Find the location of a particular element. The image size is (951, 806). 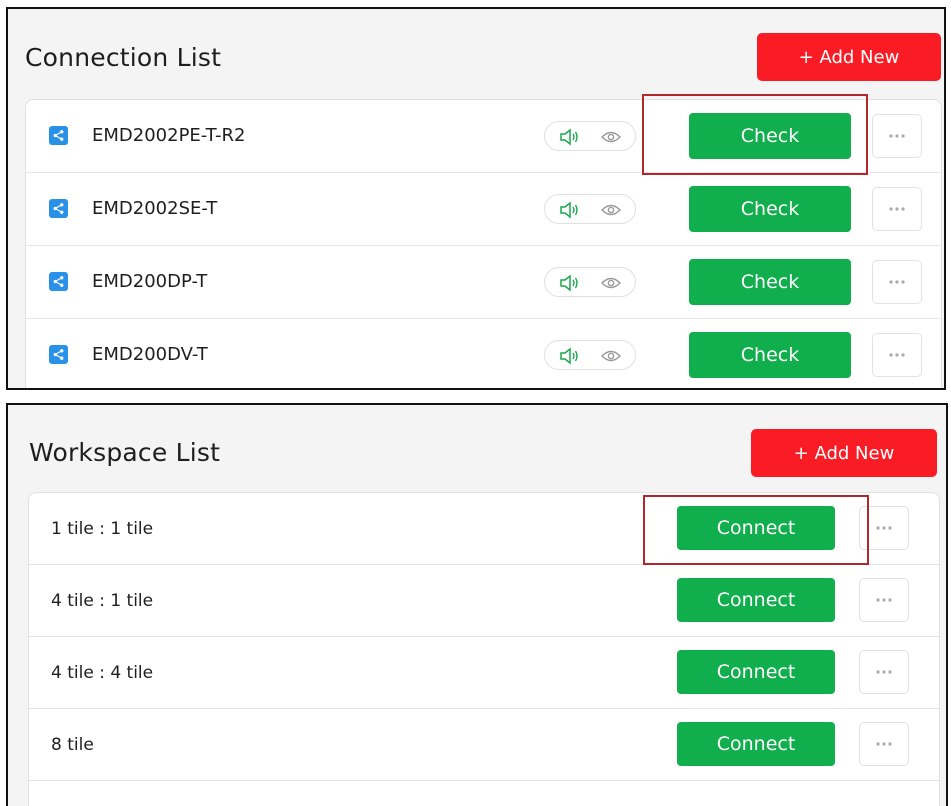

connection-name: EMD2002SE-T is located at coordinates (155, 208).